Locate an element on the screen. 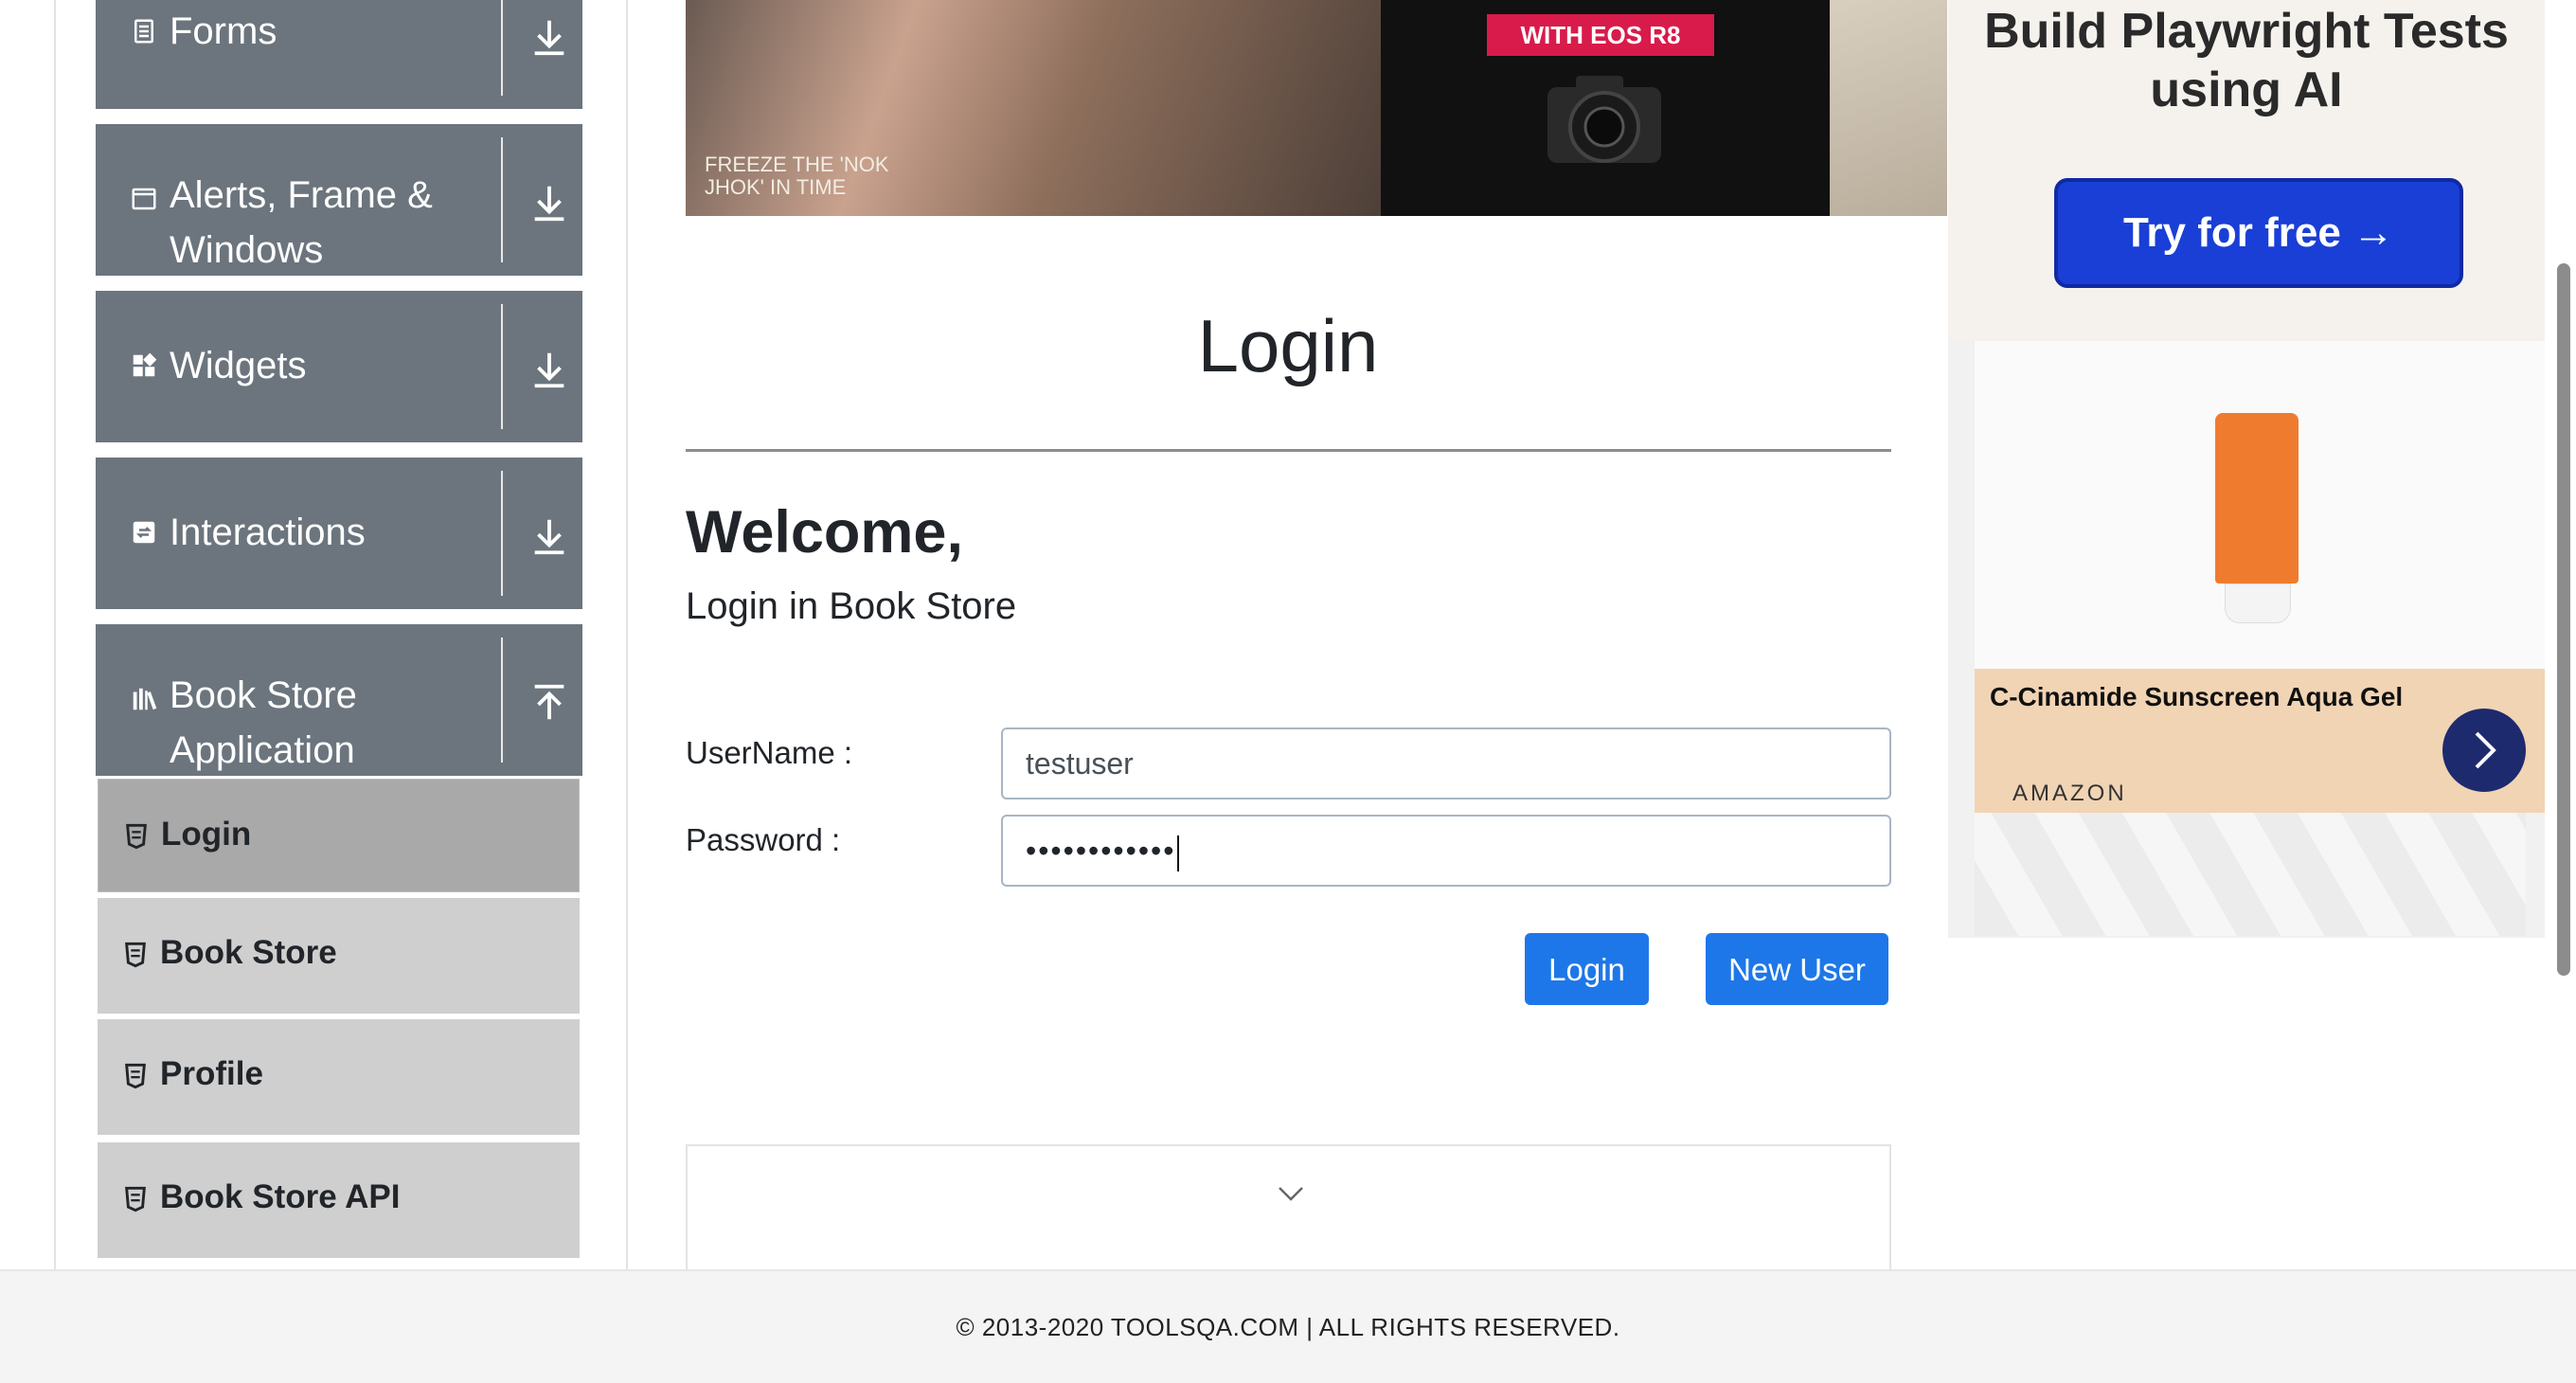 This screenshot has width=2576, height=1383. sidebar-right-border is located at coordinates (627, 634).